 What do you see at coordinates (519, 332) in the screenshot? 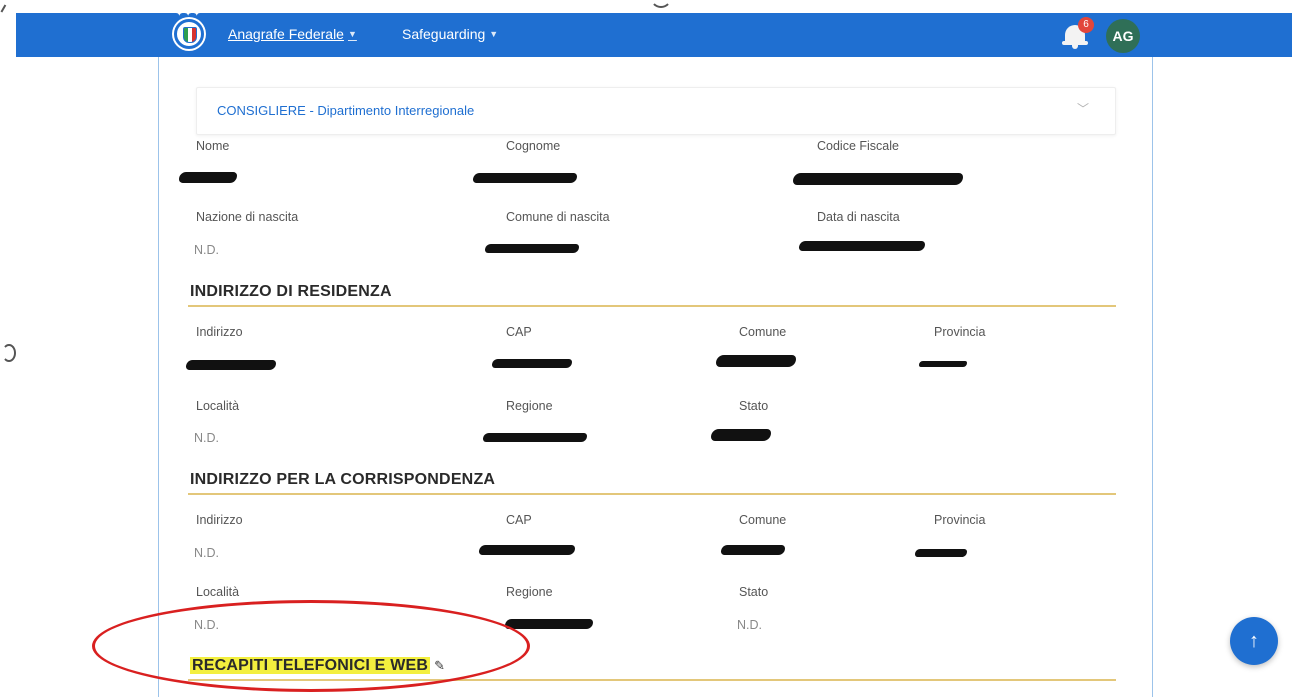
I see `residenza-cap-label: CAP` at bounding box center [519, 332].